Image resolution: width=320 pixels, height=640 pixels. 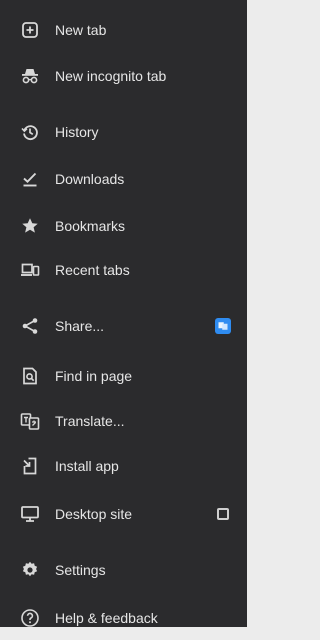 I want to click on desktop-site-checkbox, so click(x=223, y=514).